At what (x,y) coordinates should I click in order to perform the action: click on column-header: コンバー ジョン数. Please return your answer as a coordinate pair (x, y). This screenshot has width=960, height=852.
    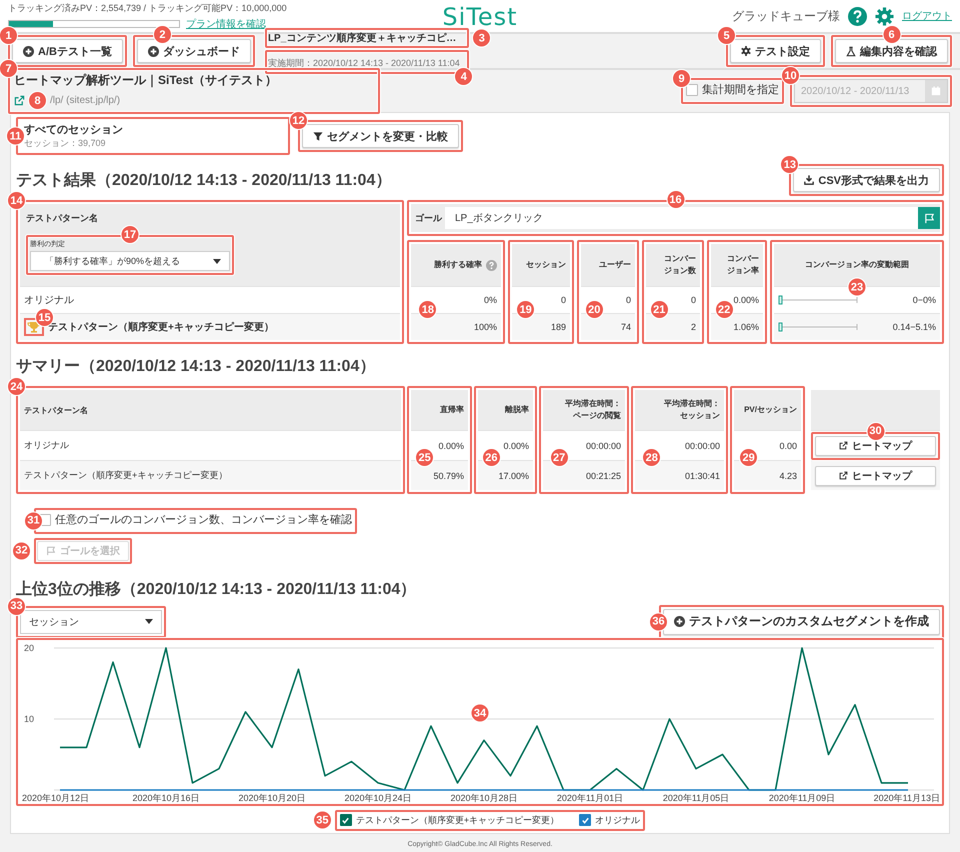
    Looking at the image, I should click on (673, 265).